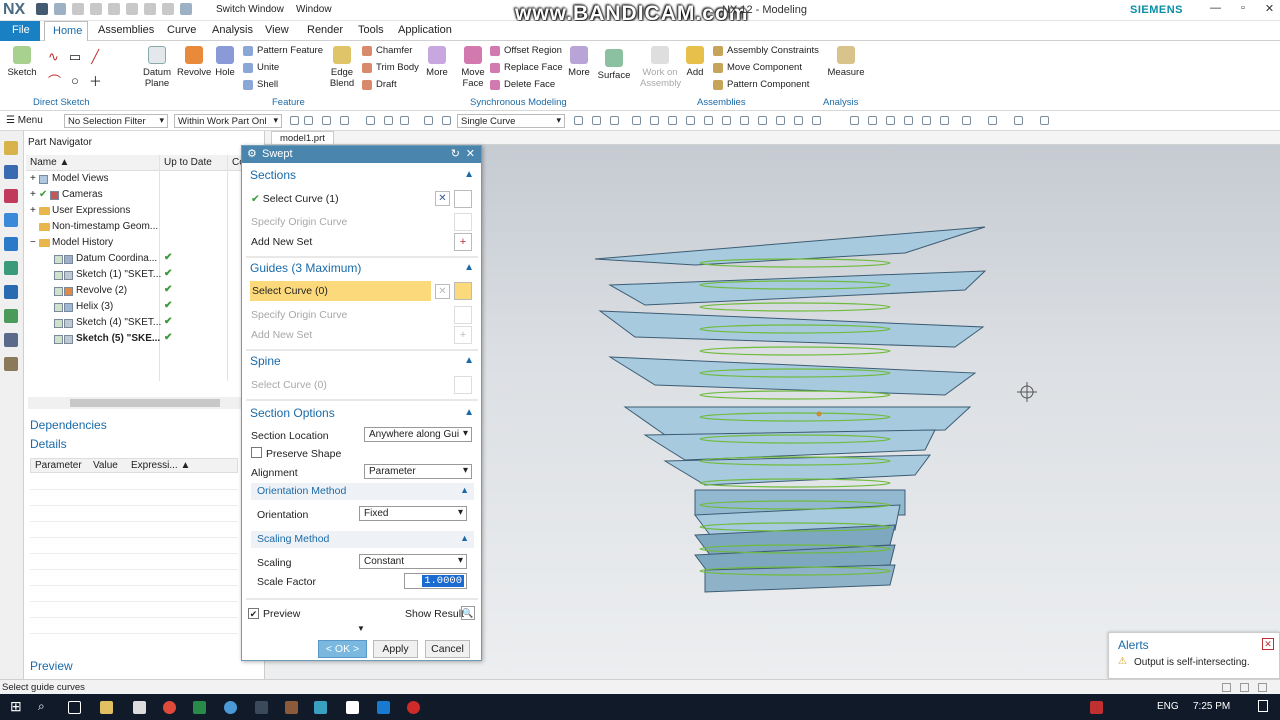  I want to click on language-indicator: ENG, so click(1168, 706).